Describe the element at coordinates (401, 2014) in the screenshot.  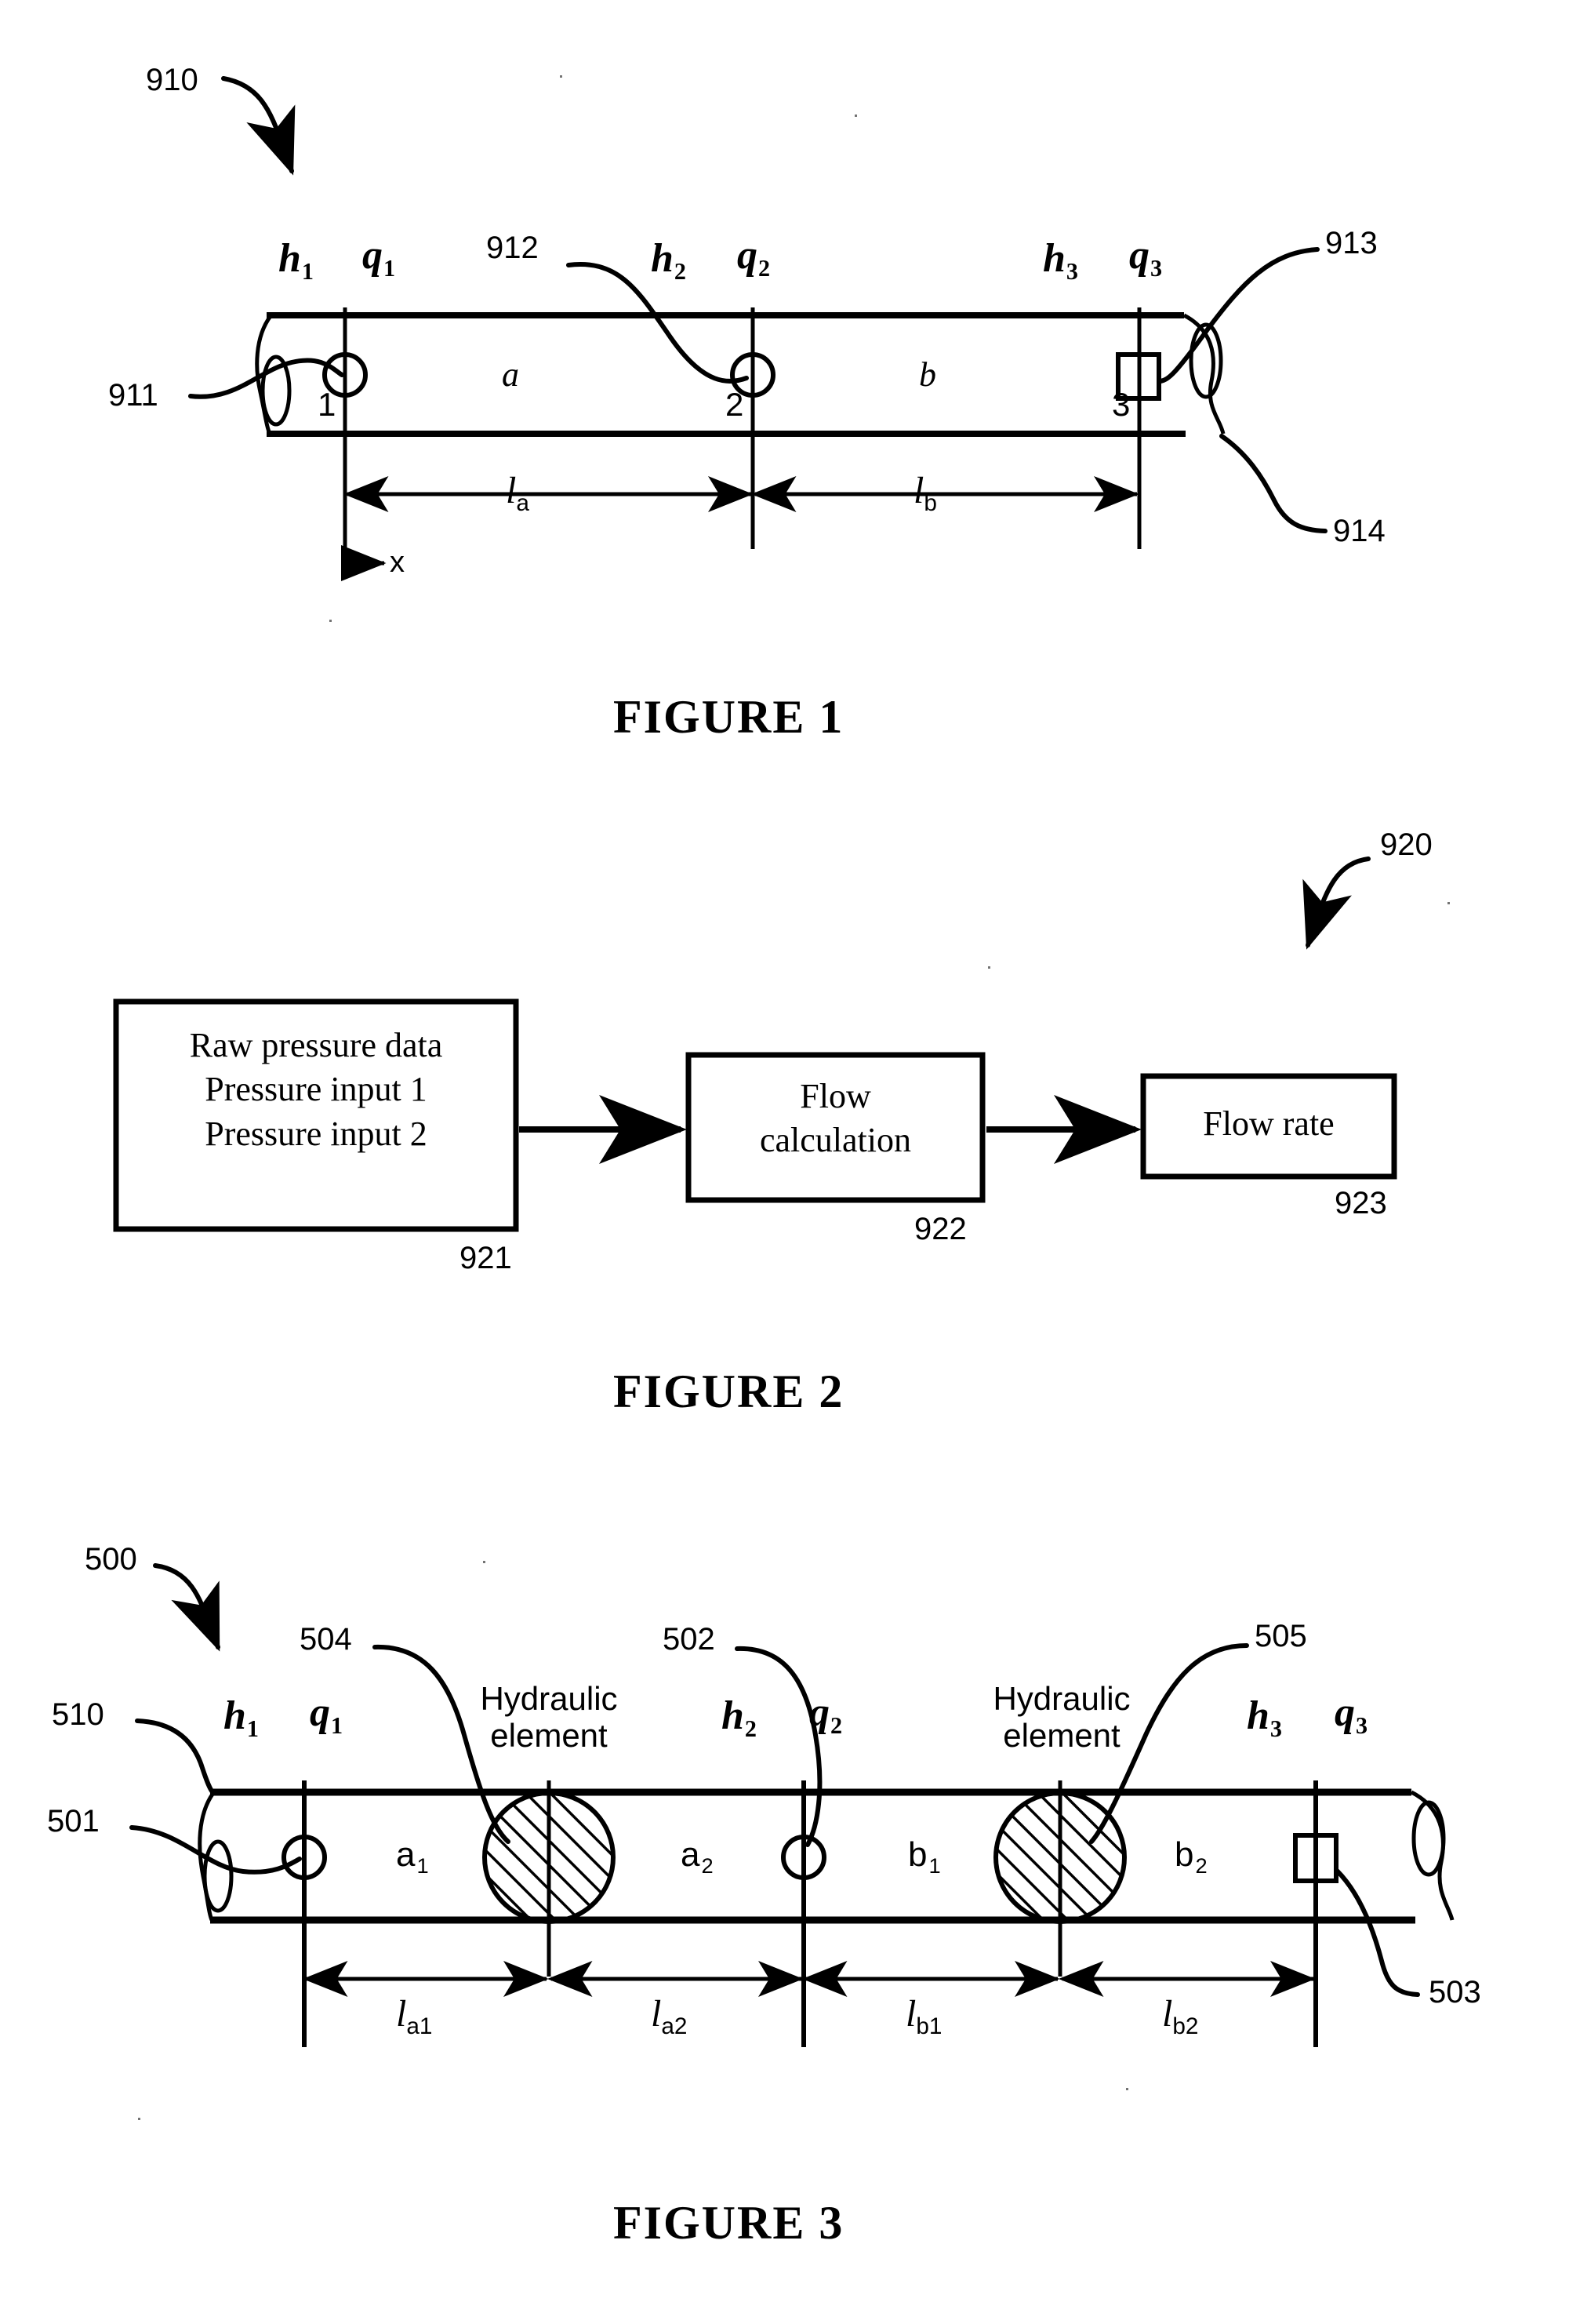
I see `fig3-la1-symbol: l` at that location.